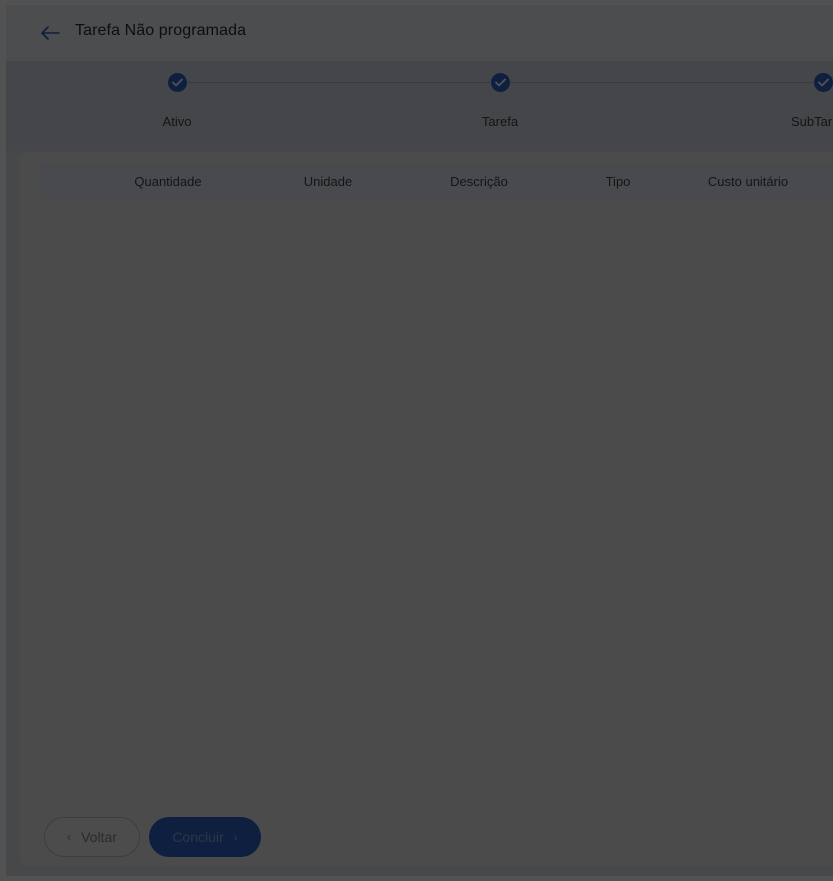 This screenshot has width=833, height=881. I want to click on step-tarefa-check-icon, so click(500, 82).